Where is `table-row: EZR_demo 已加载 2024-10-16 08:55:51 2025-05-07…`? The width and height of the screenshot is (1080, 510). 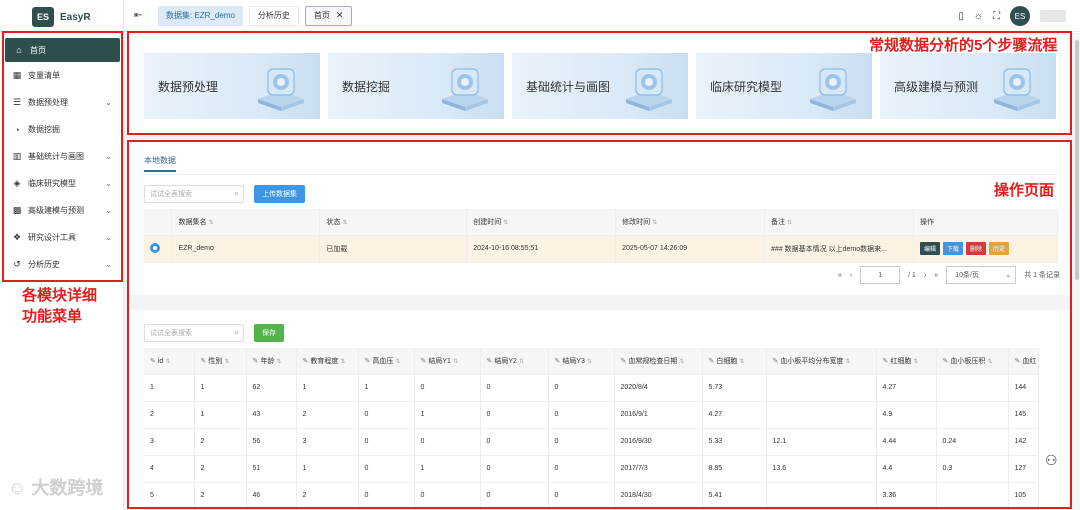 table-row: EZR_demo 已加载 2024-10-16 08:55:51 2025-05-07… is located at coordinates (601, 249).